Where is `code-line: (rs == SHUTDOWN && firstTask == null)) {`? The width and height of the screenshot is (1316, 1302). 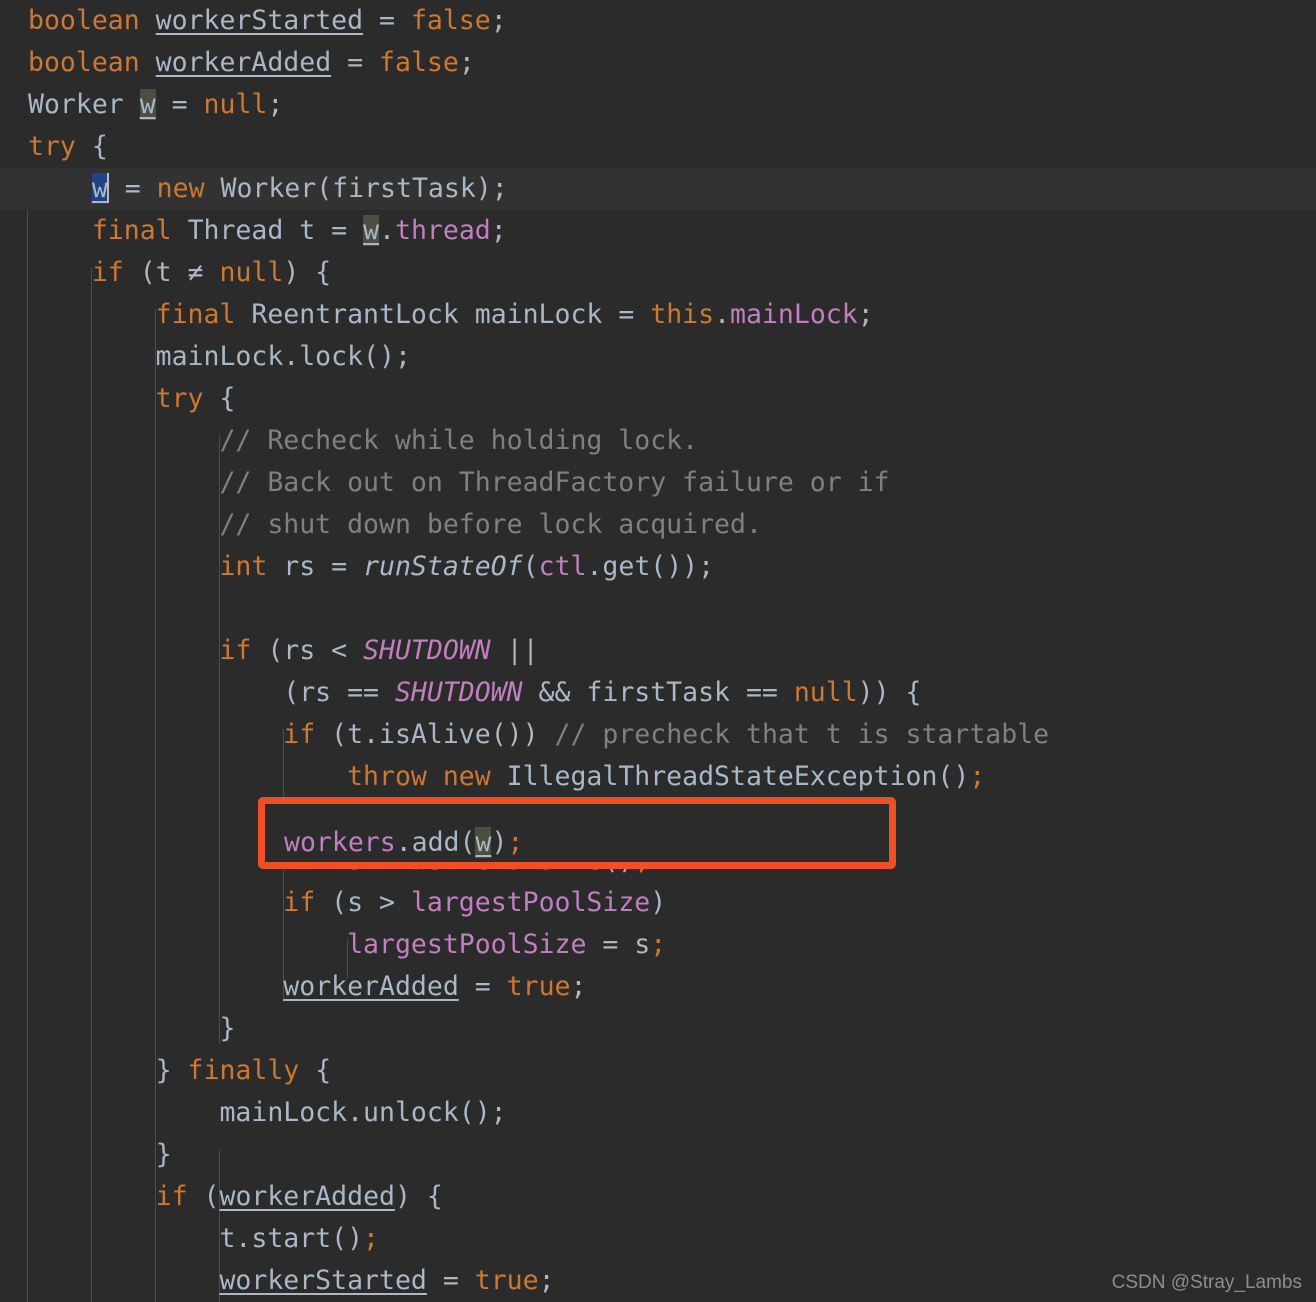 code-line: (rs == SHUTDOWN && firstTask == null)) { is located at coordinates (658, 693).